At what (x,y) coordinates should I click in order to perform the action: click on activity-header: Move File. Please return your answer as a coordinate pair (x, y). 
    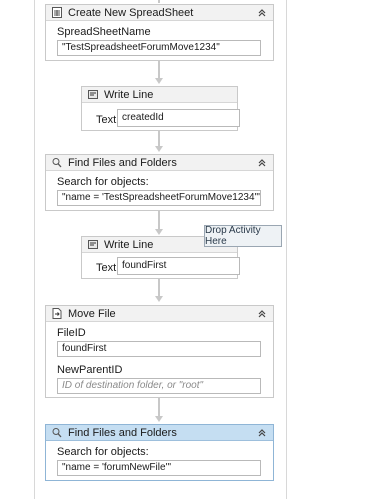
    Looking at the image, I should click on (159, 314).